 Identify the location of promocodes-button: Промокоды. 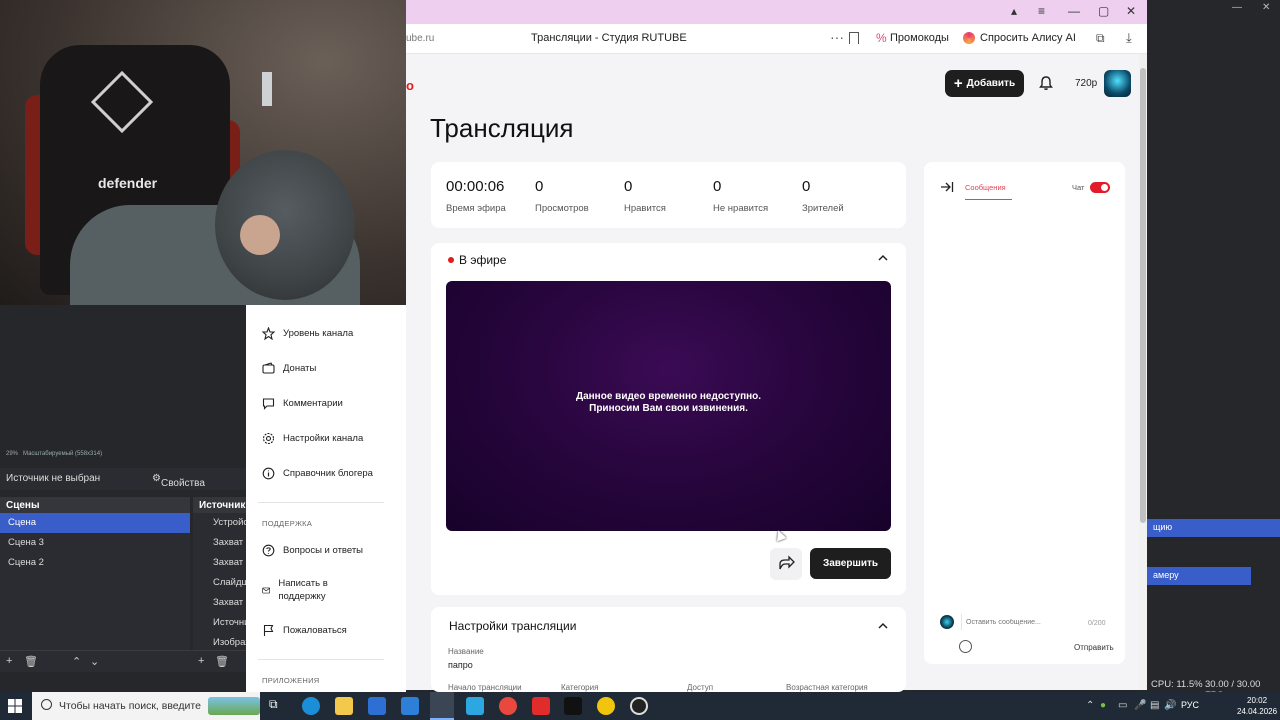
(919, 38).